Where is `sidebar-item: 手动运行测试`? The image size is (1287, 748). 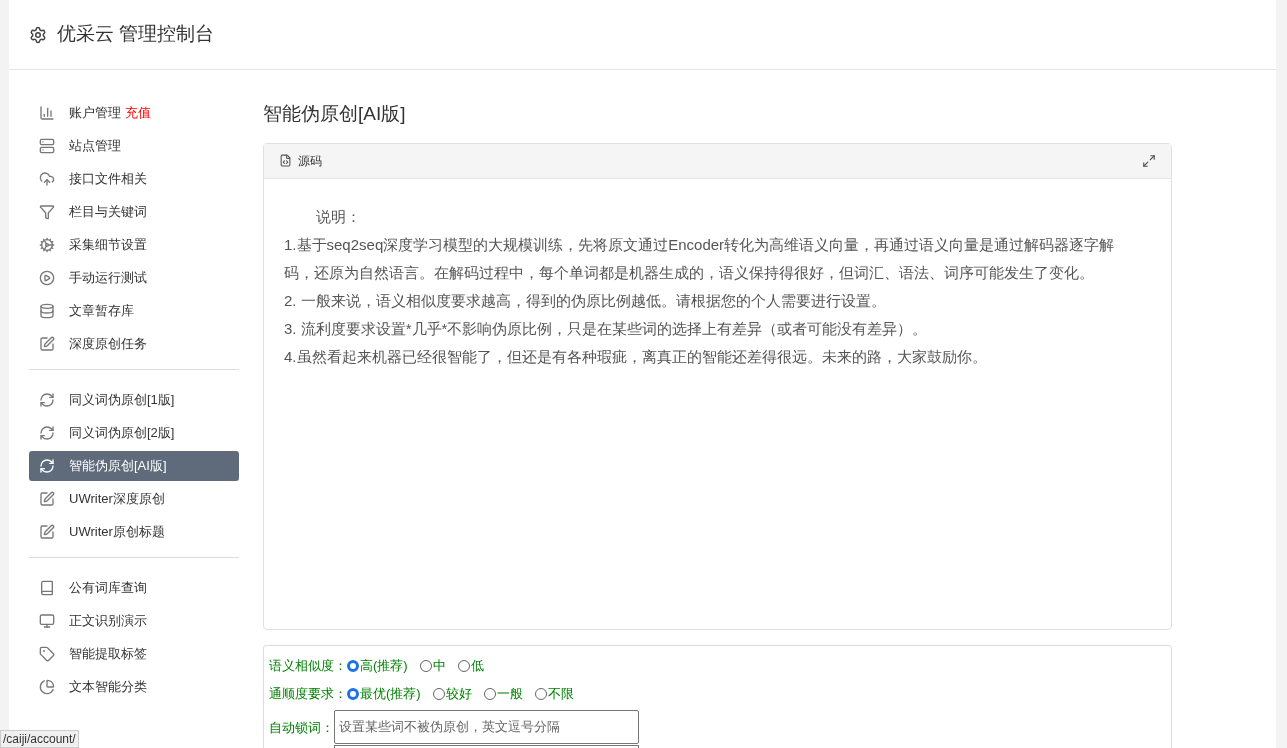 sidebar-item: 手动运行测试 is located at coordinates (134, 278).